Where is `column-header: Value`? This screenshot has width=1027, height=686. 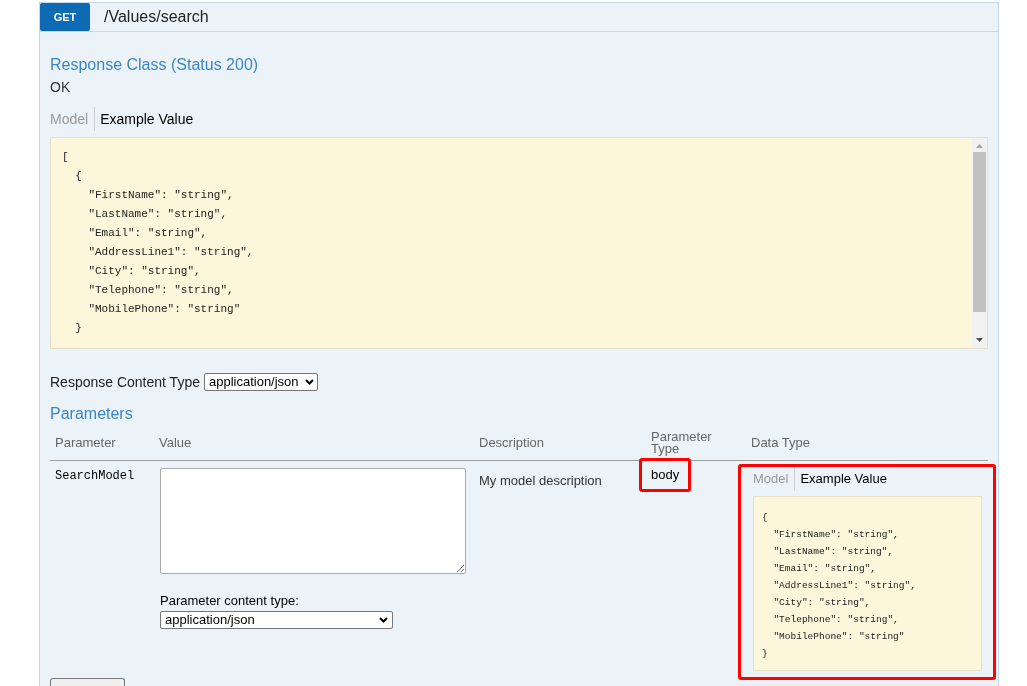 column-header: Value is located at coordinates (175, 443).